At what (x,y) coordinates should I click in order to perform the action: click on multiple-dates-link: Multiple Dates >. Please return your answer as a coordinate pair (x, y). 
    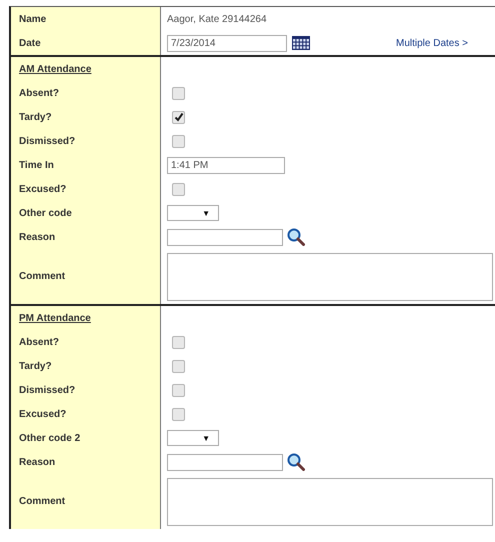
    Looking at the image, I should click on (432, 43).